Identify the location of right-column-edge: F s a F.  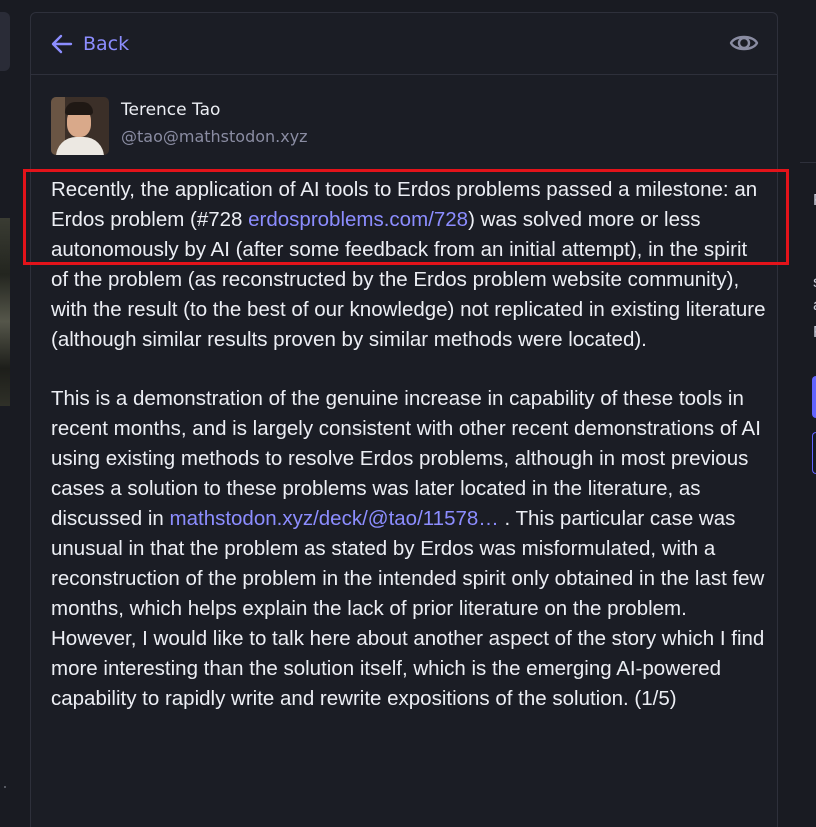
(808, 494).